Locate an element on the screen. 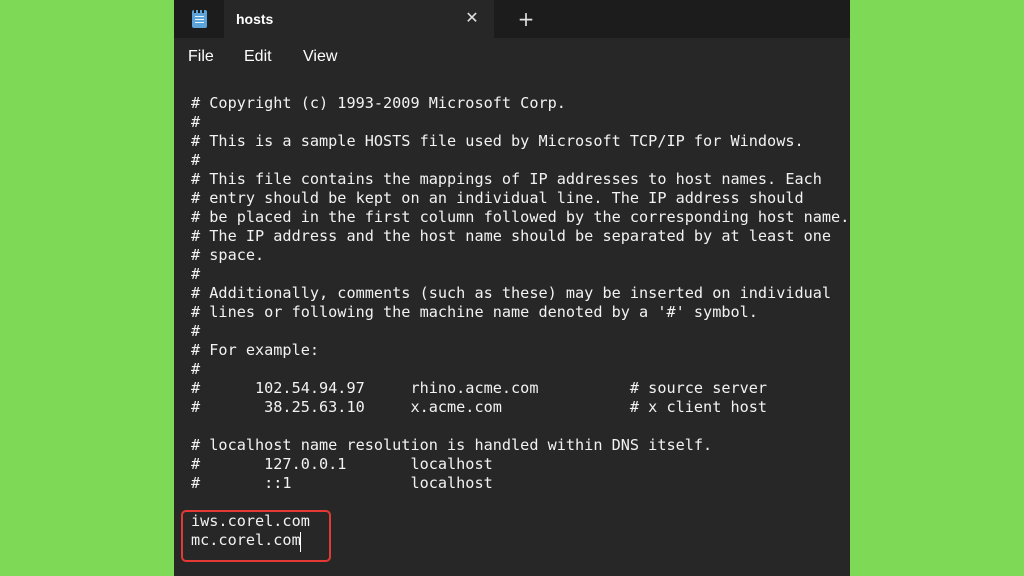 This screenshot has width=1024, height=576. tab-hosts: hosts ✕ is located at coordinates (359, 19).